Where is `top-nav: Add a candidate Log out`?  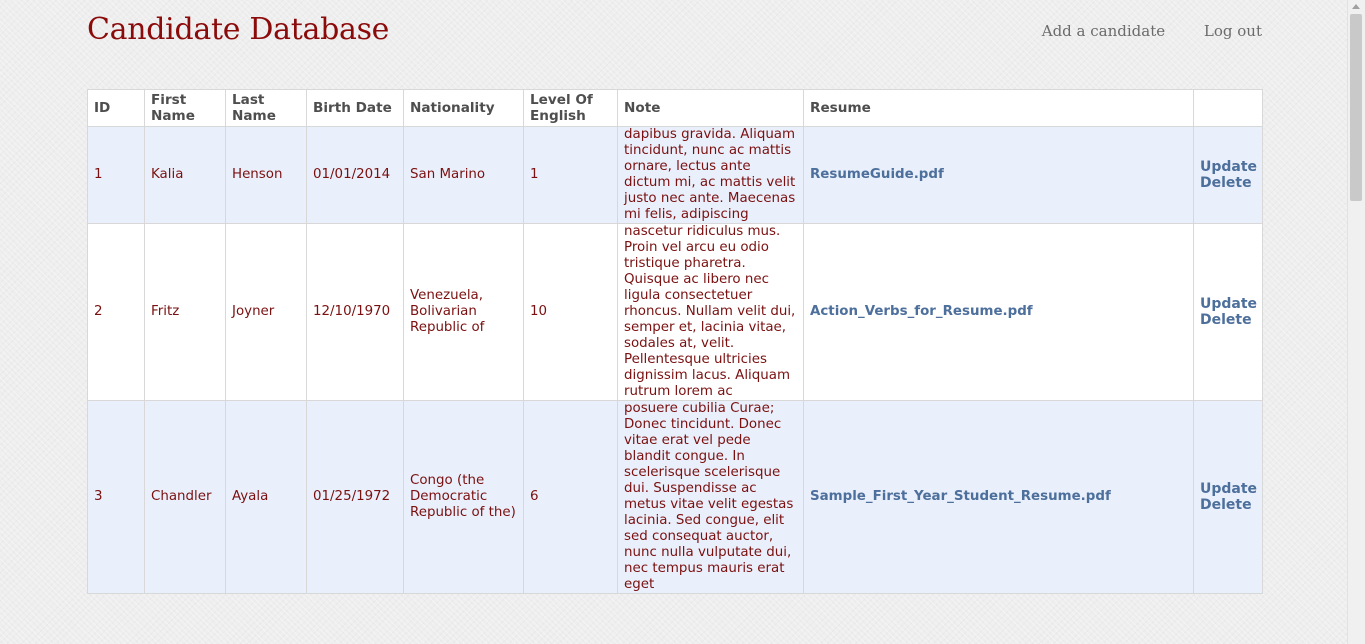
top-nav: Add a candidate Log out is located at coordinates (1135, 31).